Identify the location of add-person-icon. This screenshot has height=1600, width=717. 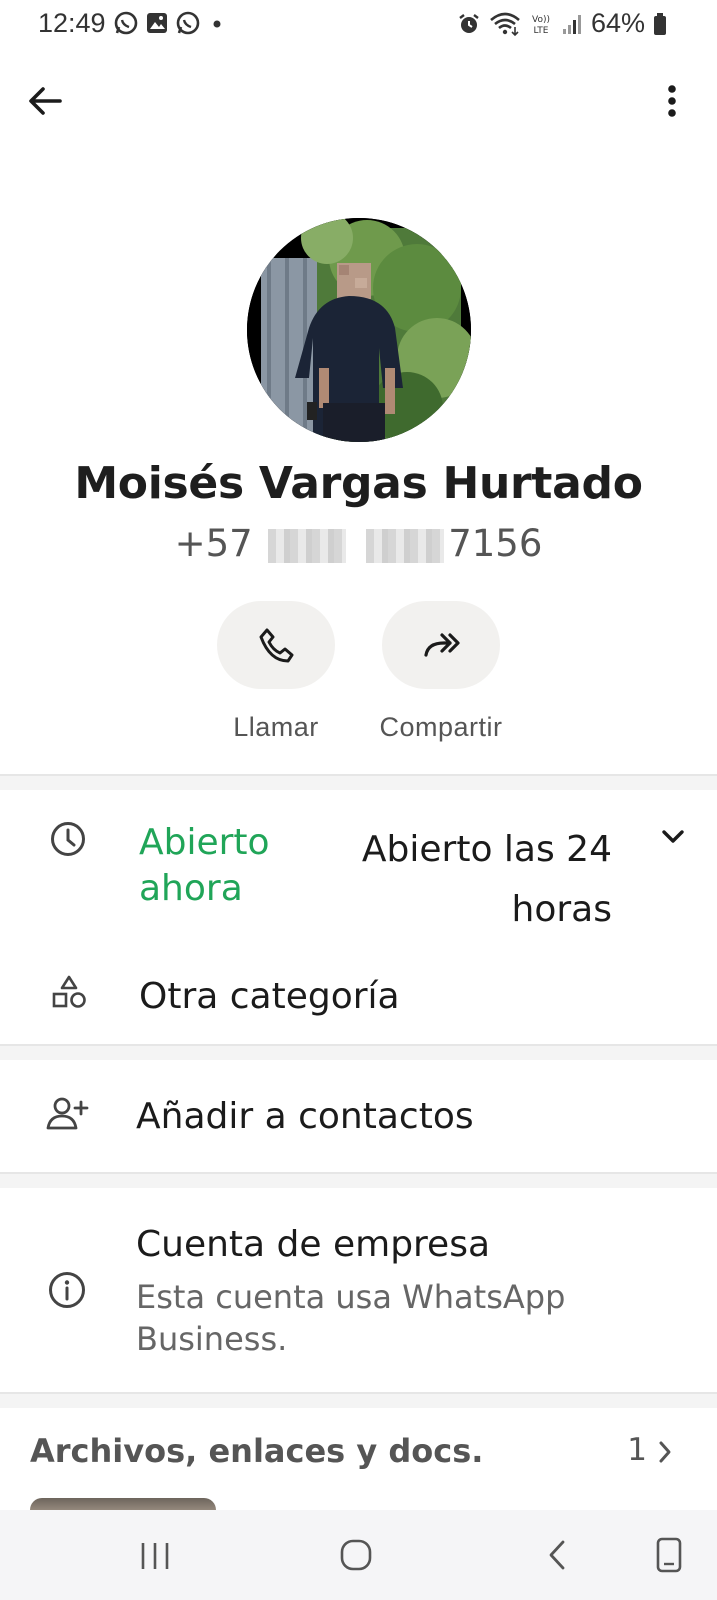
(67, 1113).